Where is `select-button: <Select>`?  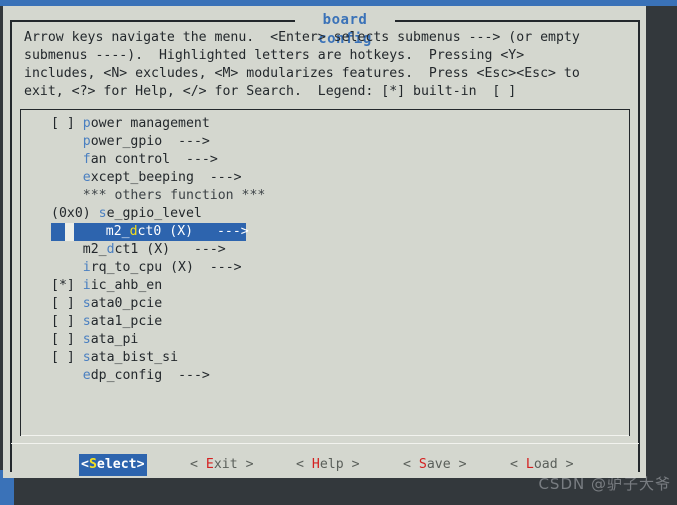
select-button: <Select> is located at coordinates (113, 465).